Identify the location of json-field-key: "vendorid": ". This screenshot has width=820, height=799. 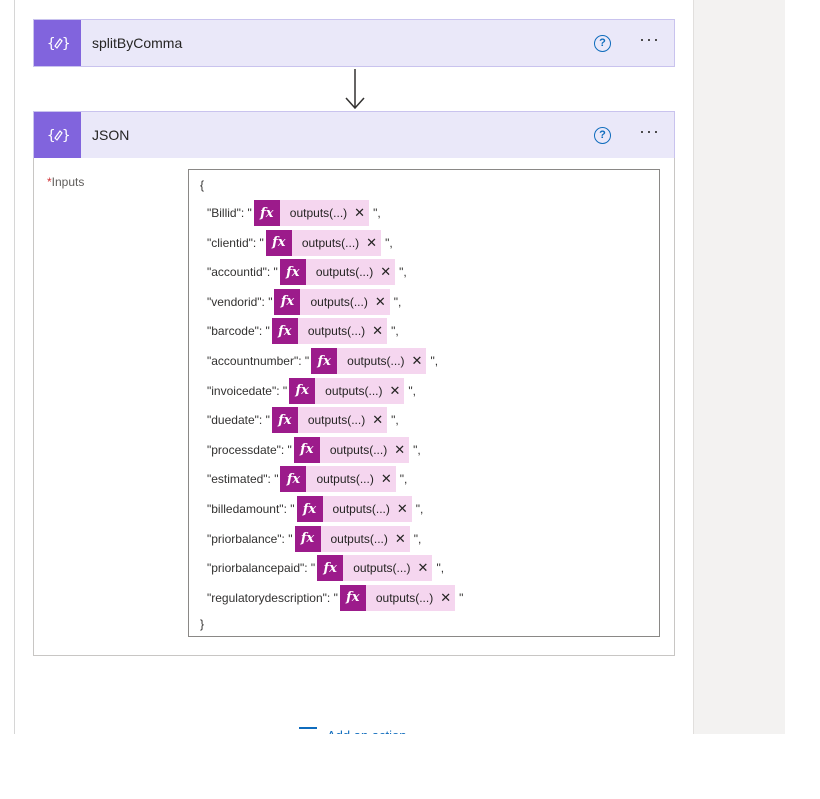
(240, 301).